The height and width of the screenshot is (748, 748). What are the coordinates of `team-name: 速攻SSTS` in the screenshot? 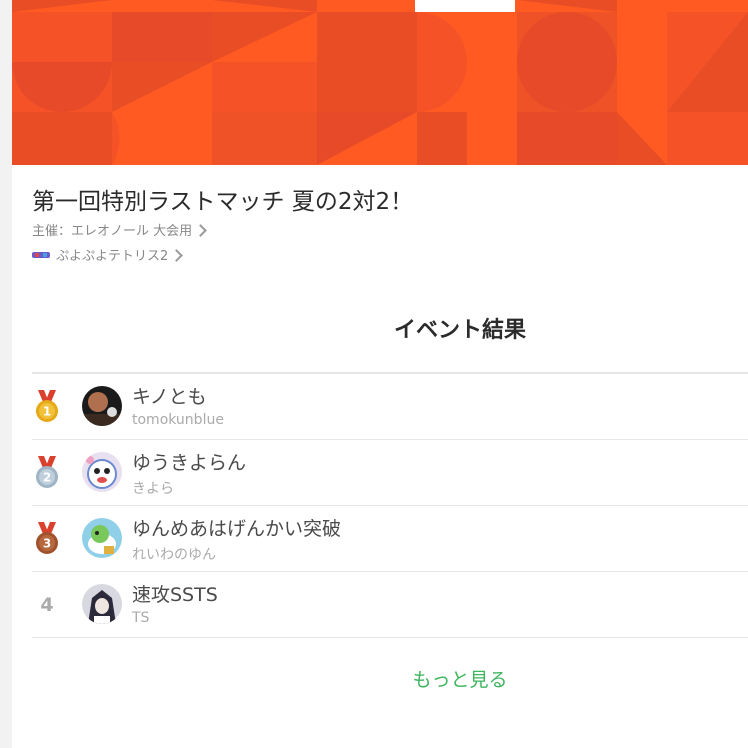 It's located at (175, 595).